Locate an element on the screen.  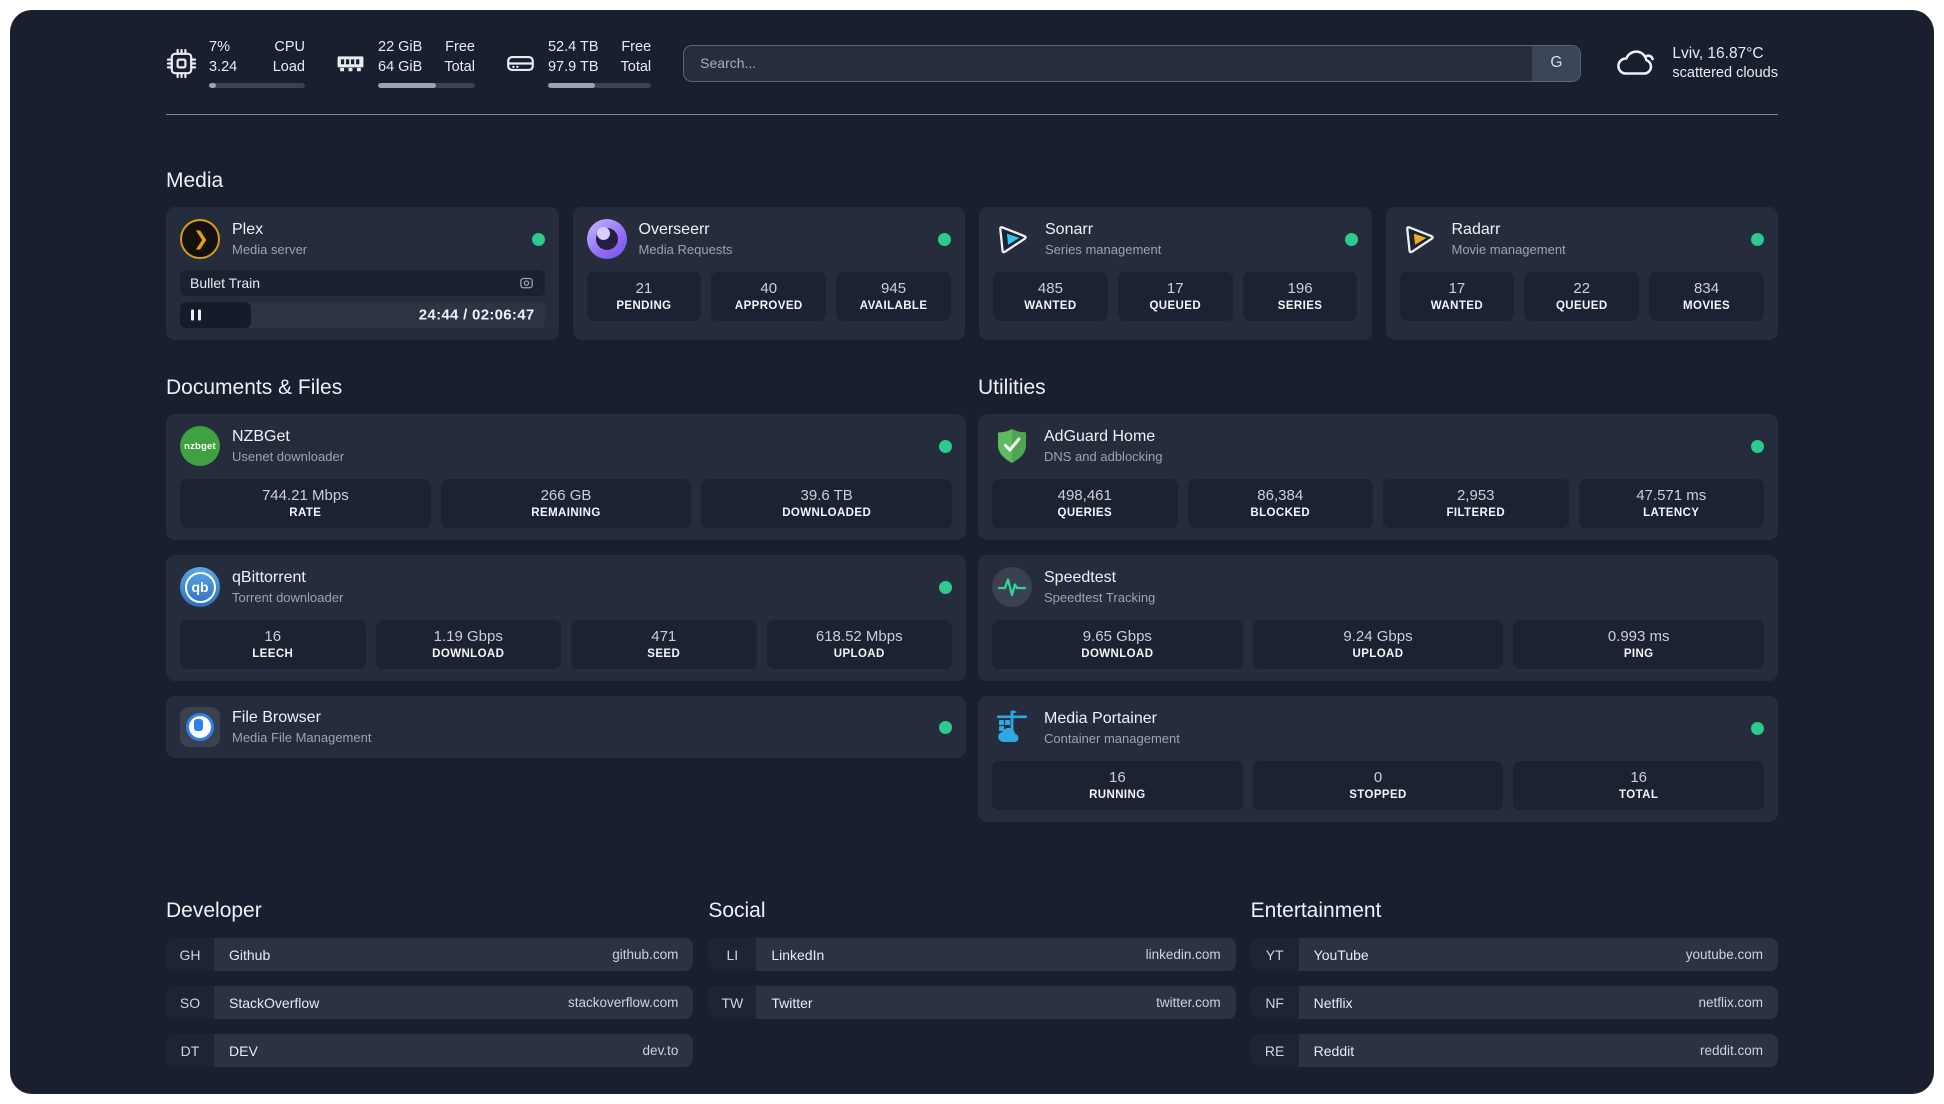
plex-title: Plex is located at coordinates (248, 229).